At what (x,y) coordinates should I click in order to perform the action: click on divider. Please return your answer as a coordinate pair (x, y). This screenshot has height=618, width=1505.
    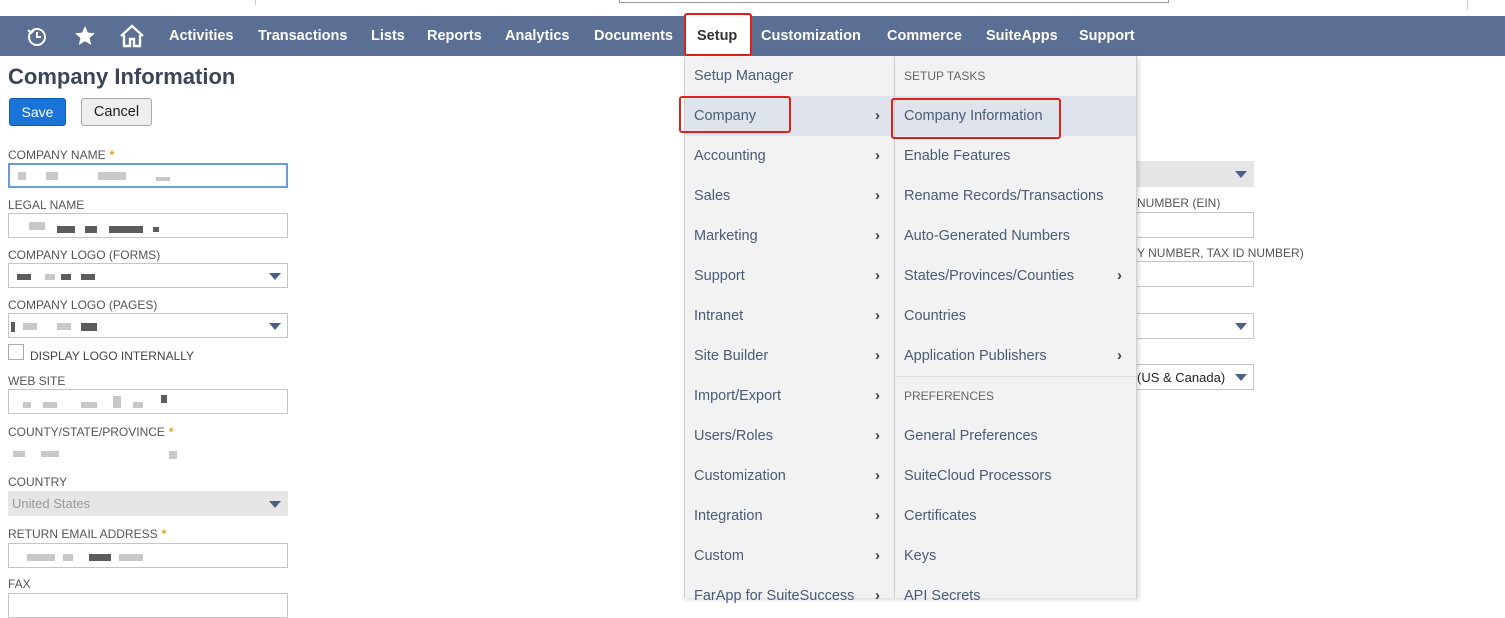
    Looking at the image, I should click on (255, 2).